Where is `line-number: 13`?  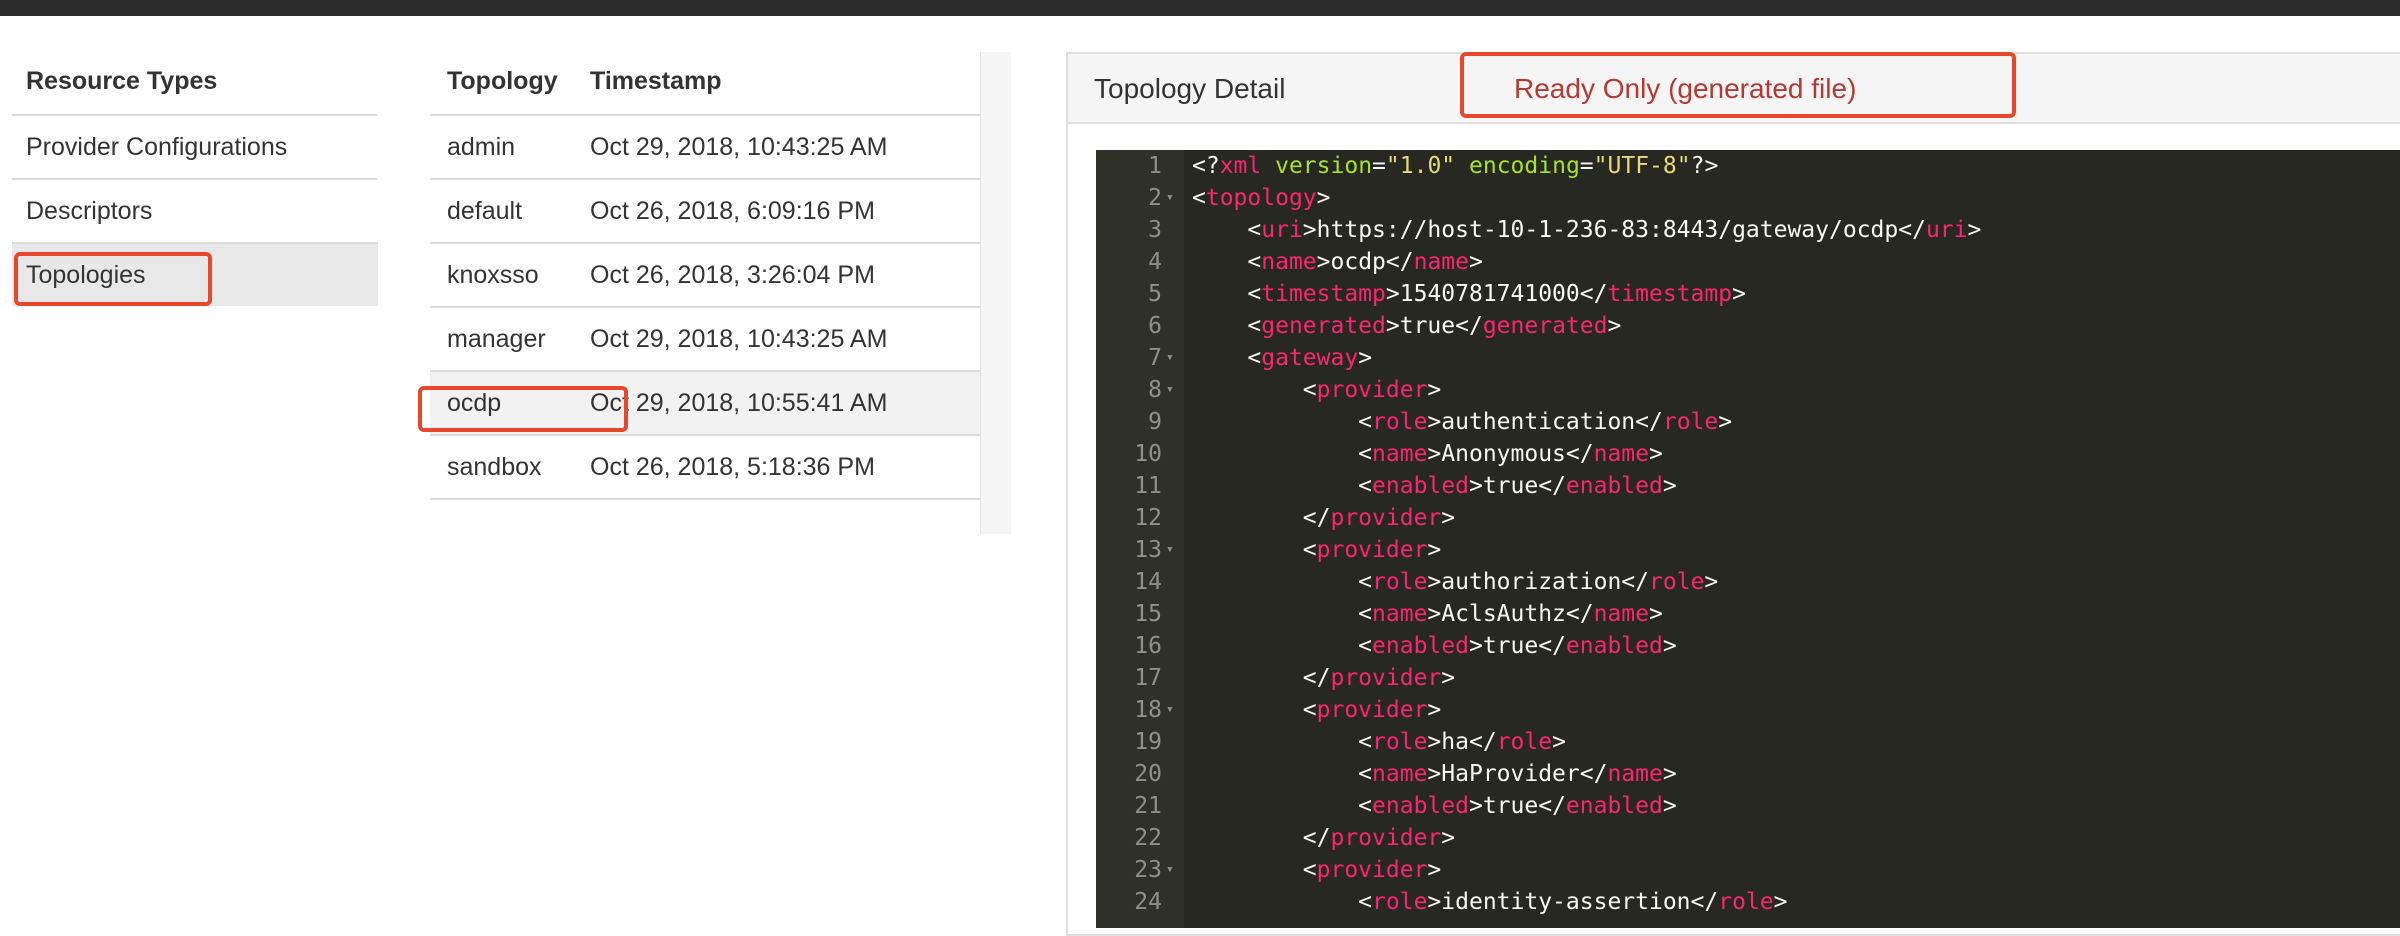 line-number: 13 is located at coordinates (1148, 550).